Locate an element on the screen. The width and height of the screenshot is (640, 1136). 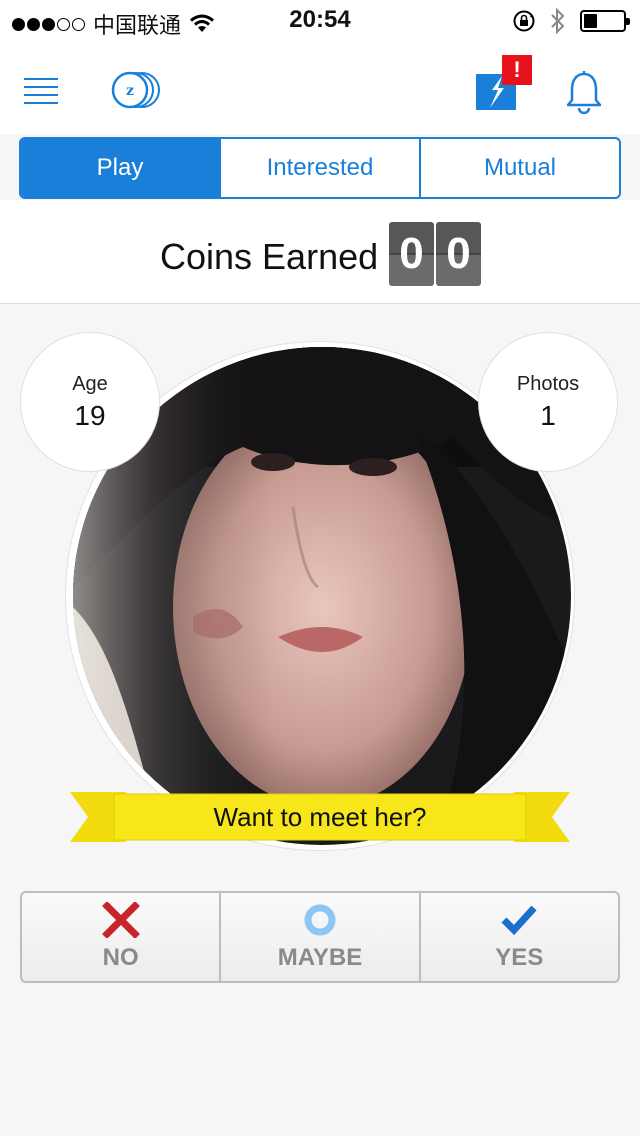
photos-stat: Photos 1 is located at coordinates (548, 402).